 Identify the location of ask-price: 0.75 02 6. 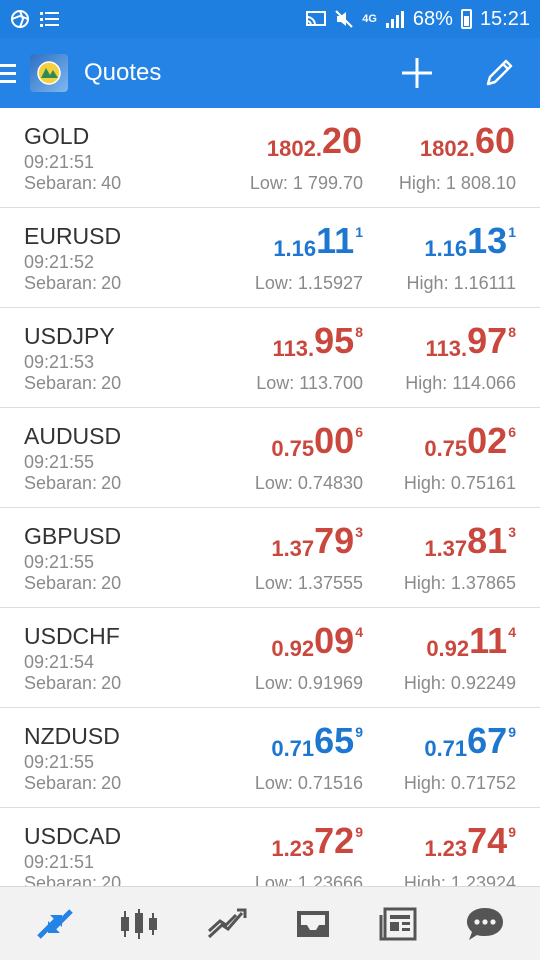
(470, 442).